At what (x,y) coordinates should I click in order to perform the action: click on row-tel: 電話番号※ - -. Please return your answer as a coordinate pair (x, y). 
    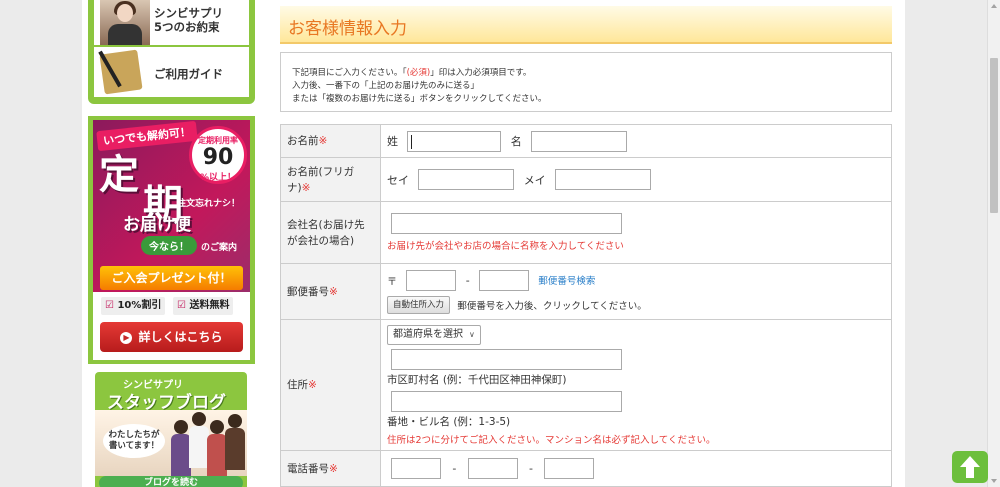
    Looking at the image, I should click on (586, 468).